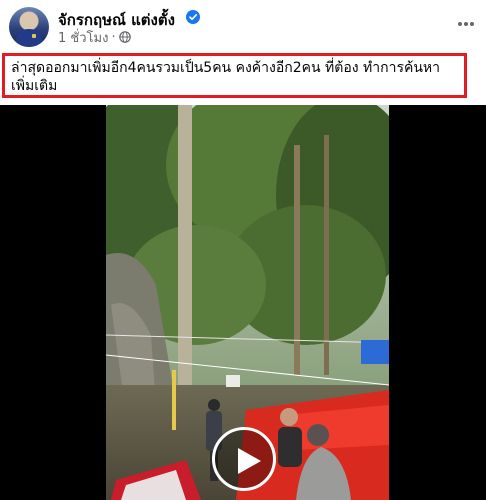 The height and width of the screenshot is (500, 486). Describe the element at coordinates (249, 461) in the screenshot. I see `play-icon` at that location.